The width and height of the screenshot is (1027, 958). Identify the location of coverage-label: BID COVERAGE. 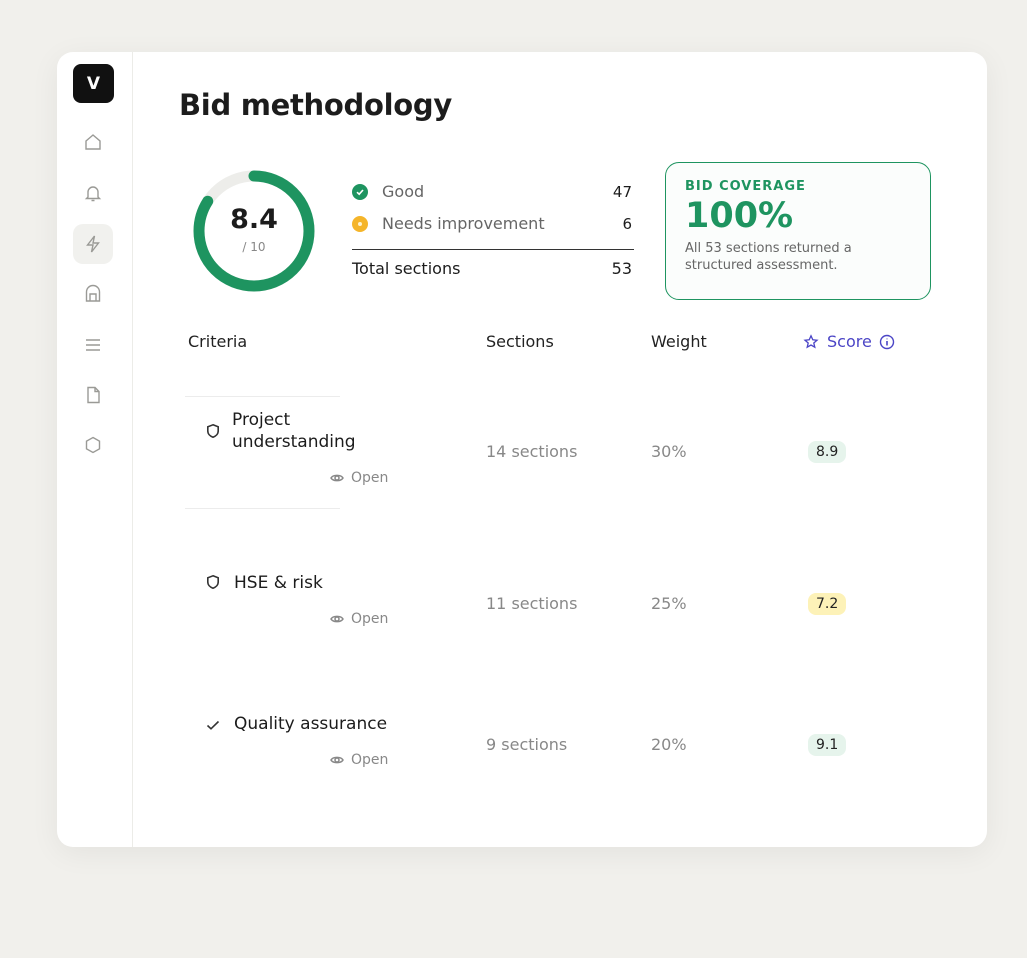
(745, 186).